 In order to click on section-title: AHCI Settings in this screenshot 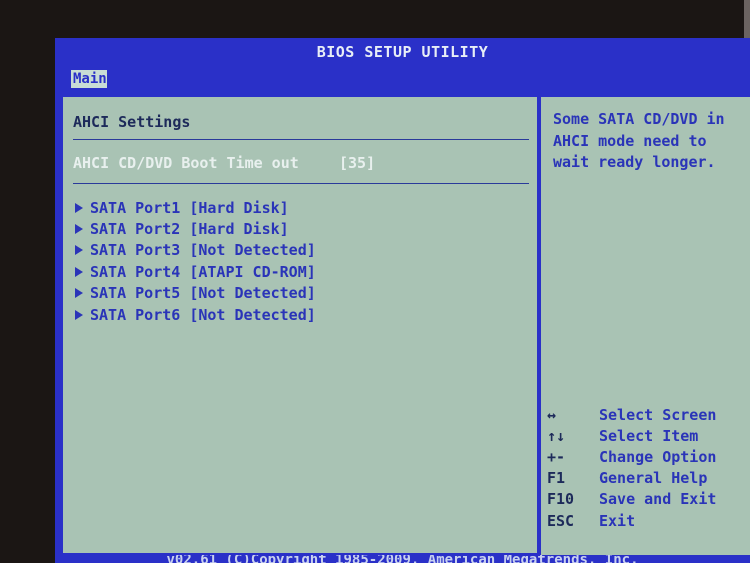, I will do `click(132, 122)`.